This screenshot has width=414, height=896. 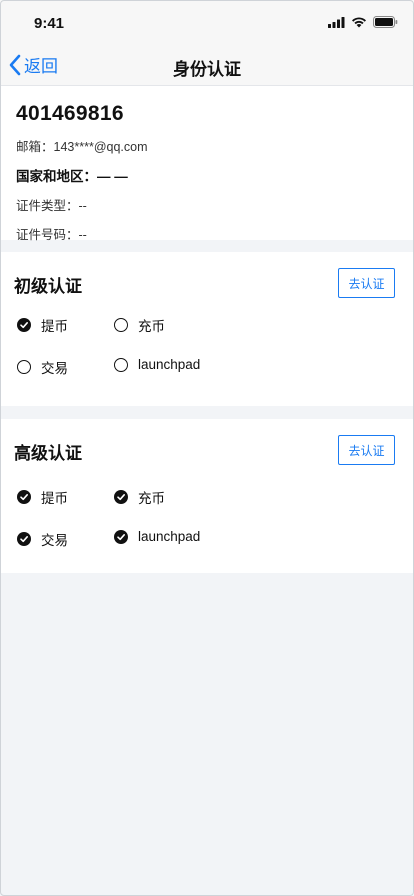 I want to click on status-icons, so click(x=363, y=22).